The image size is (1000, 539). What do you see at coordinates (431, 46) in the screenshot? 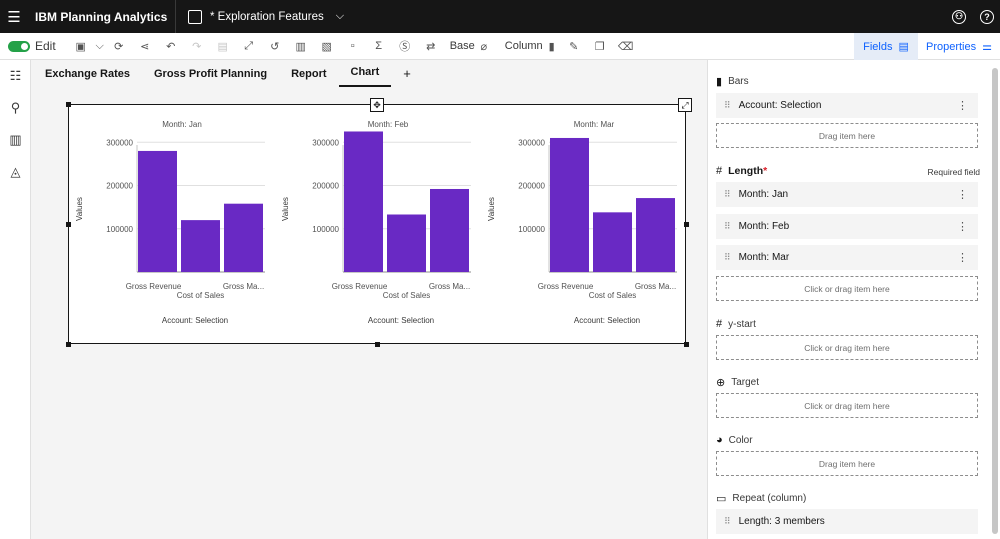
I see `swap-icon: ⇄` at bounding box center [431, 46].